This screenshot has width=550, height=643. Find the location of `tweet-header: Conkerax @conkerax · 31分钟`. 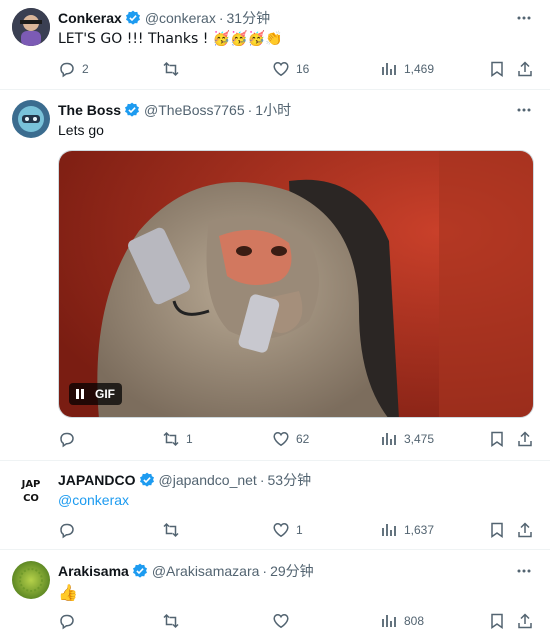

tweet-header: Conkerax @conkerax · 31分钟 is located at coordinates (164, 18).